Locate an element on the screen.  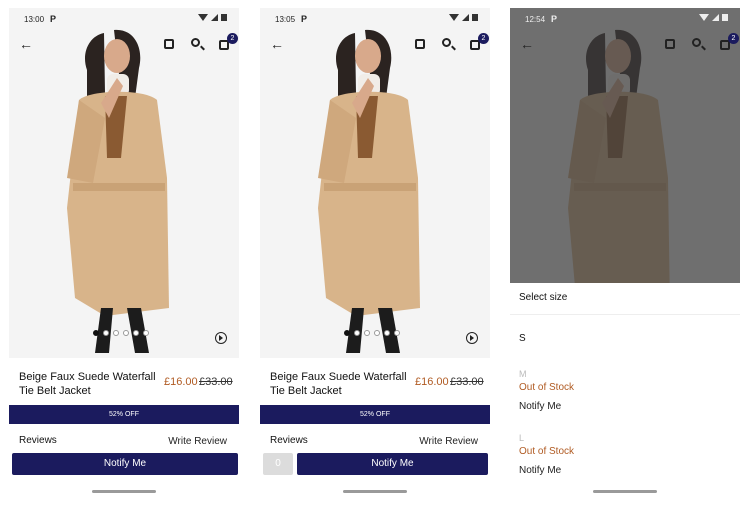
status-bar: 13:05 P is located at coordinates (375, 19).